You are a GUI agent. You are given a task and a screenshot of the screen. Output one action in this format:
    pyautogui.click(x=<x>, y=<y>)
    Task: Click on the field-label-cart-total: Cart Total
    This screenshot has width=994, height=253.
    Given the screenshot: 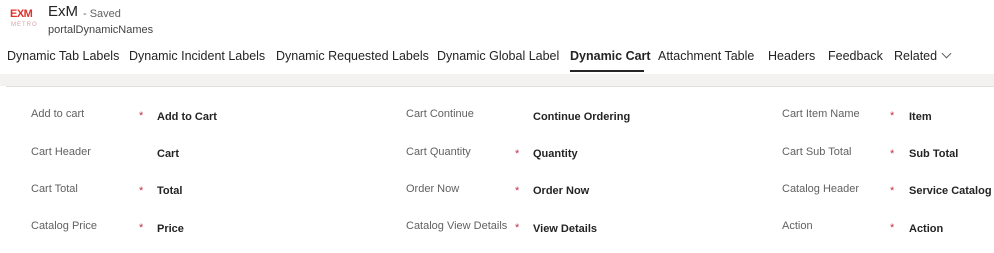 What is the action you would take?
    pyautogui.click(x=54, y=189)
    